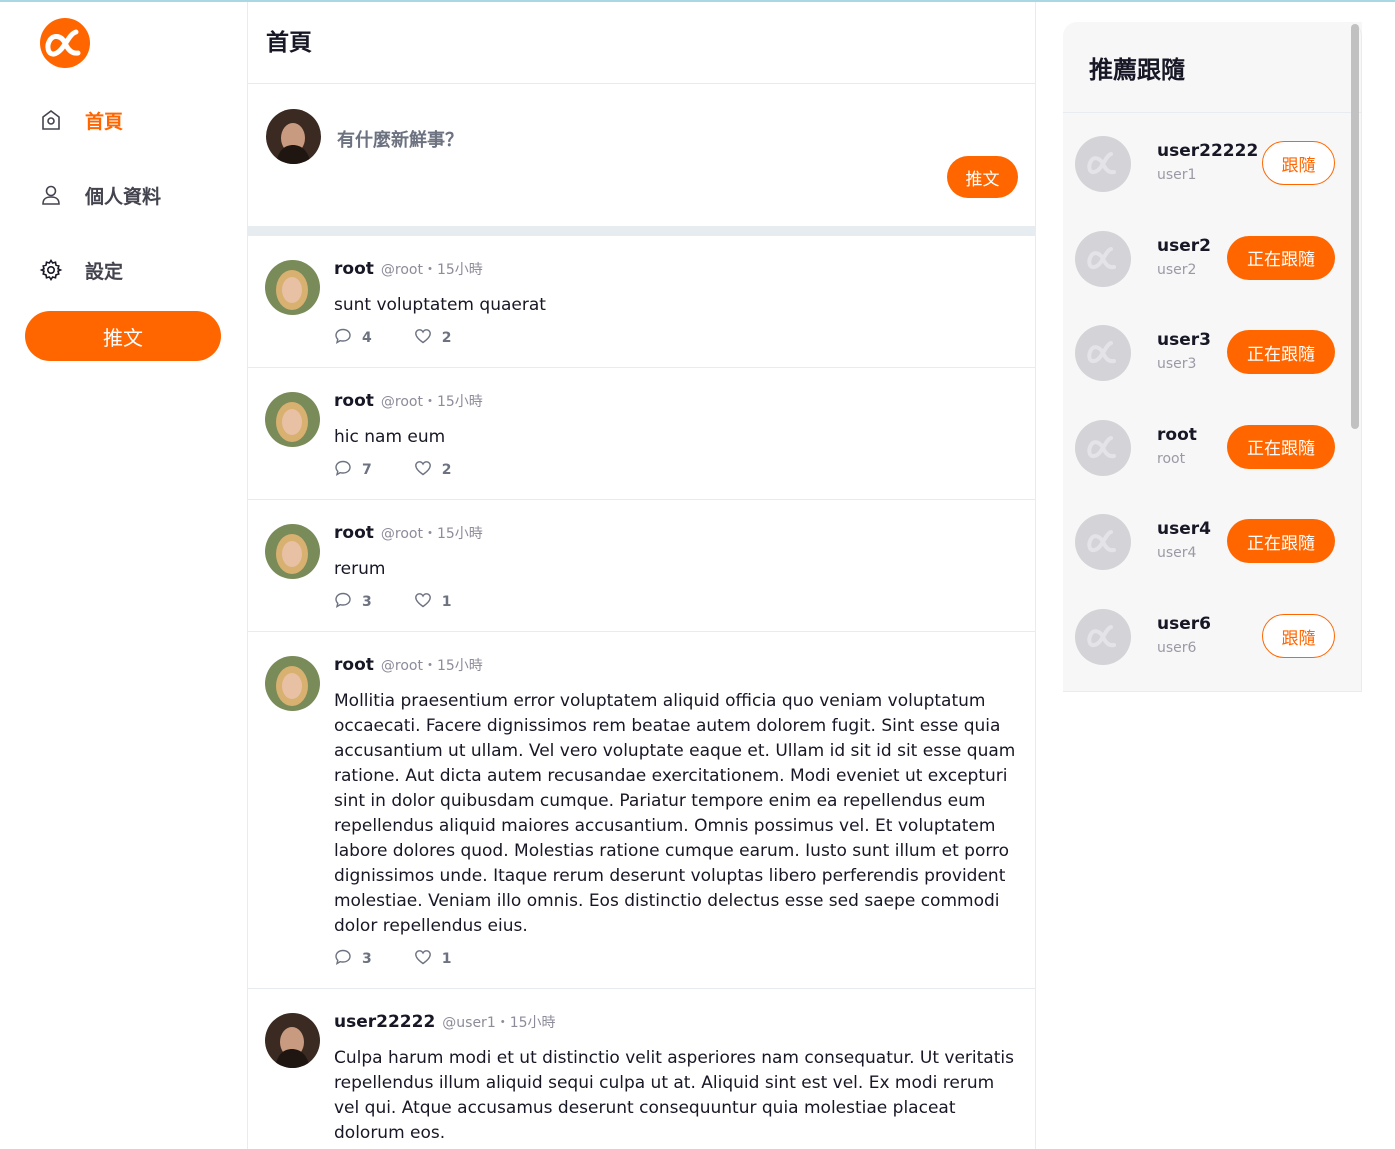 The height and width of the screenshot is (1149, 1395). I want to click on main-header: 首頁, so click(641, 43).